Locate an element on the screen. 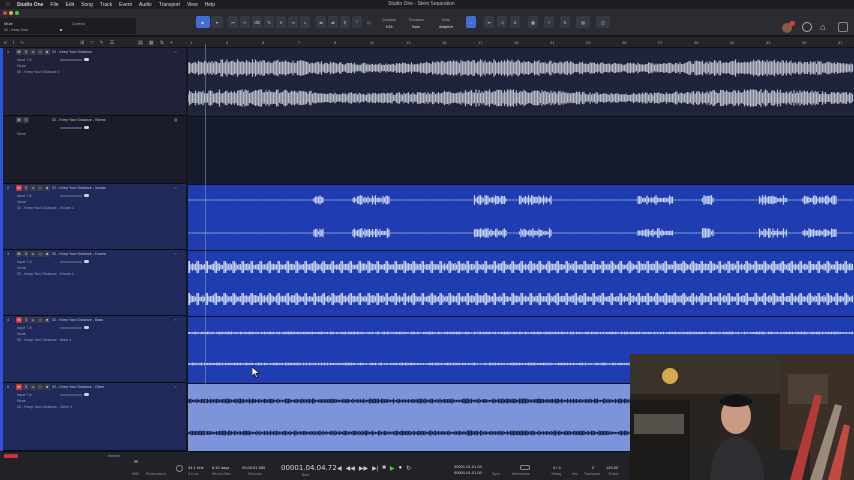  iq-label: IQ is located at coordinates (369, 23).